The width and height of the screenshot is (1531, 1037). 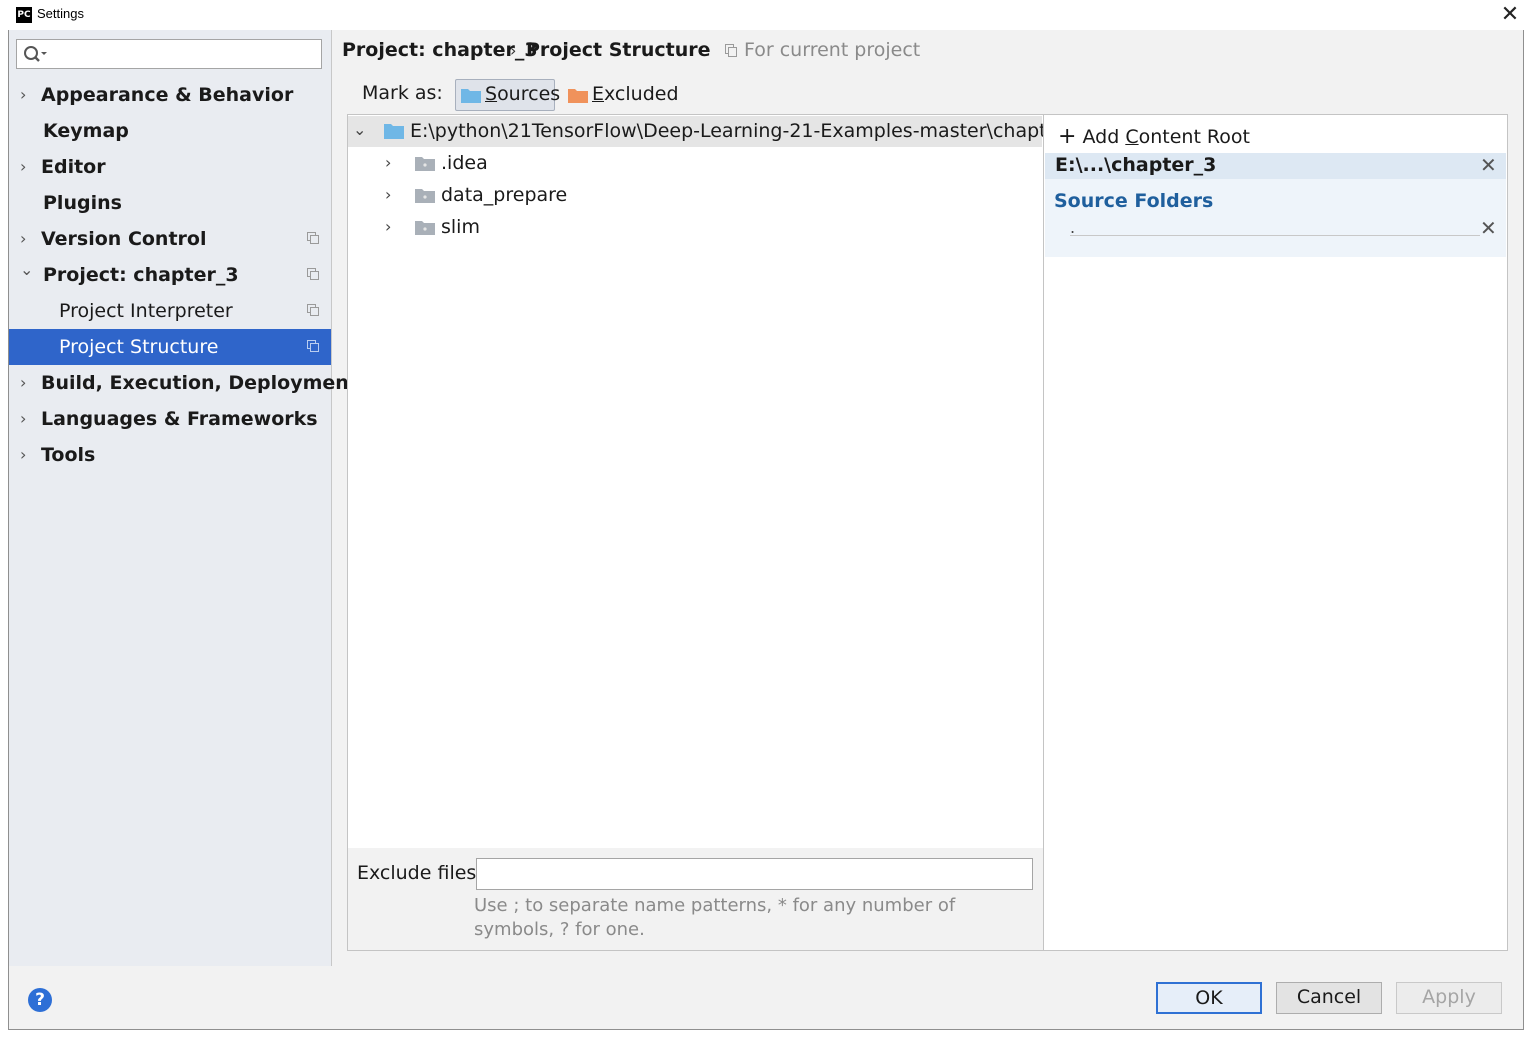 I want to click on exclude-files-label: Exclude files:, so click(x=420, y=873).